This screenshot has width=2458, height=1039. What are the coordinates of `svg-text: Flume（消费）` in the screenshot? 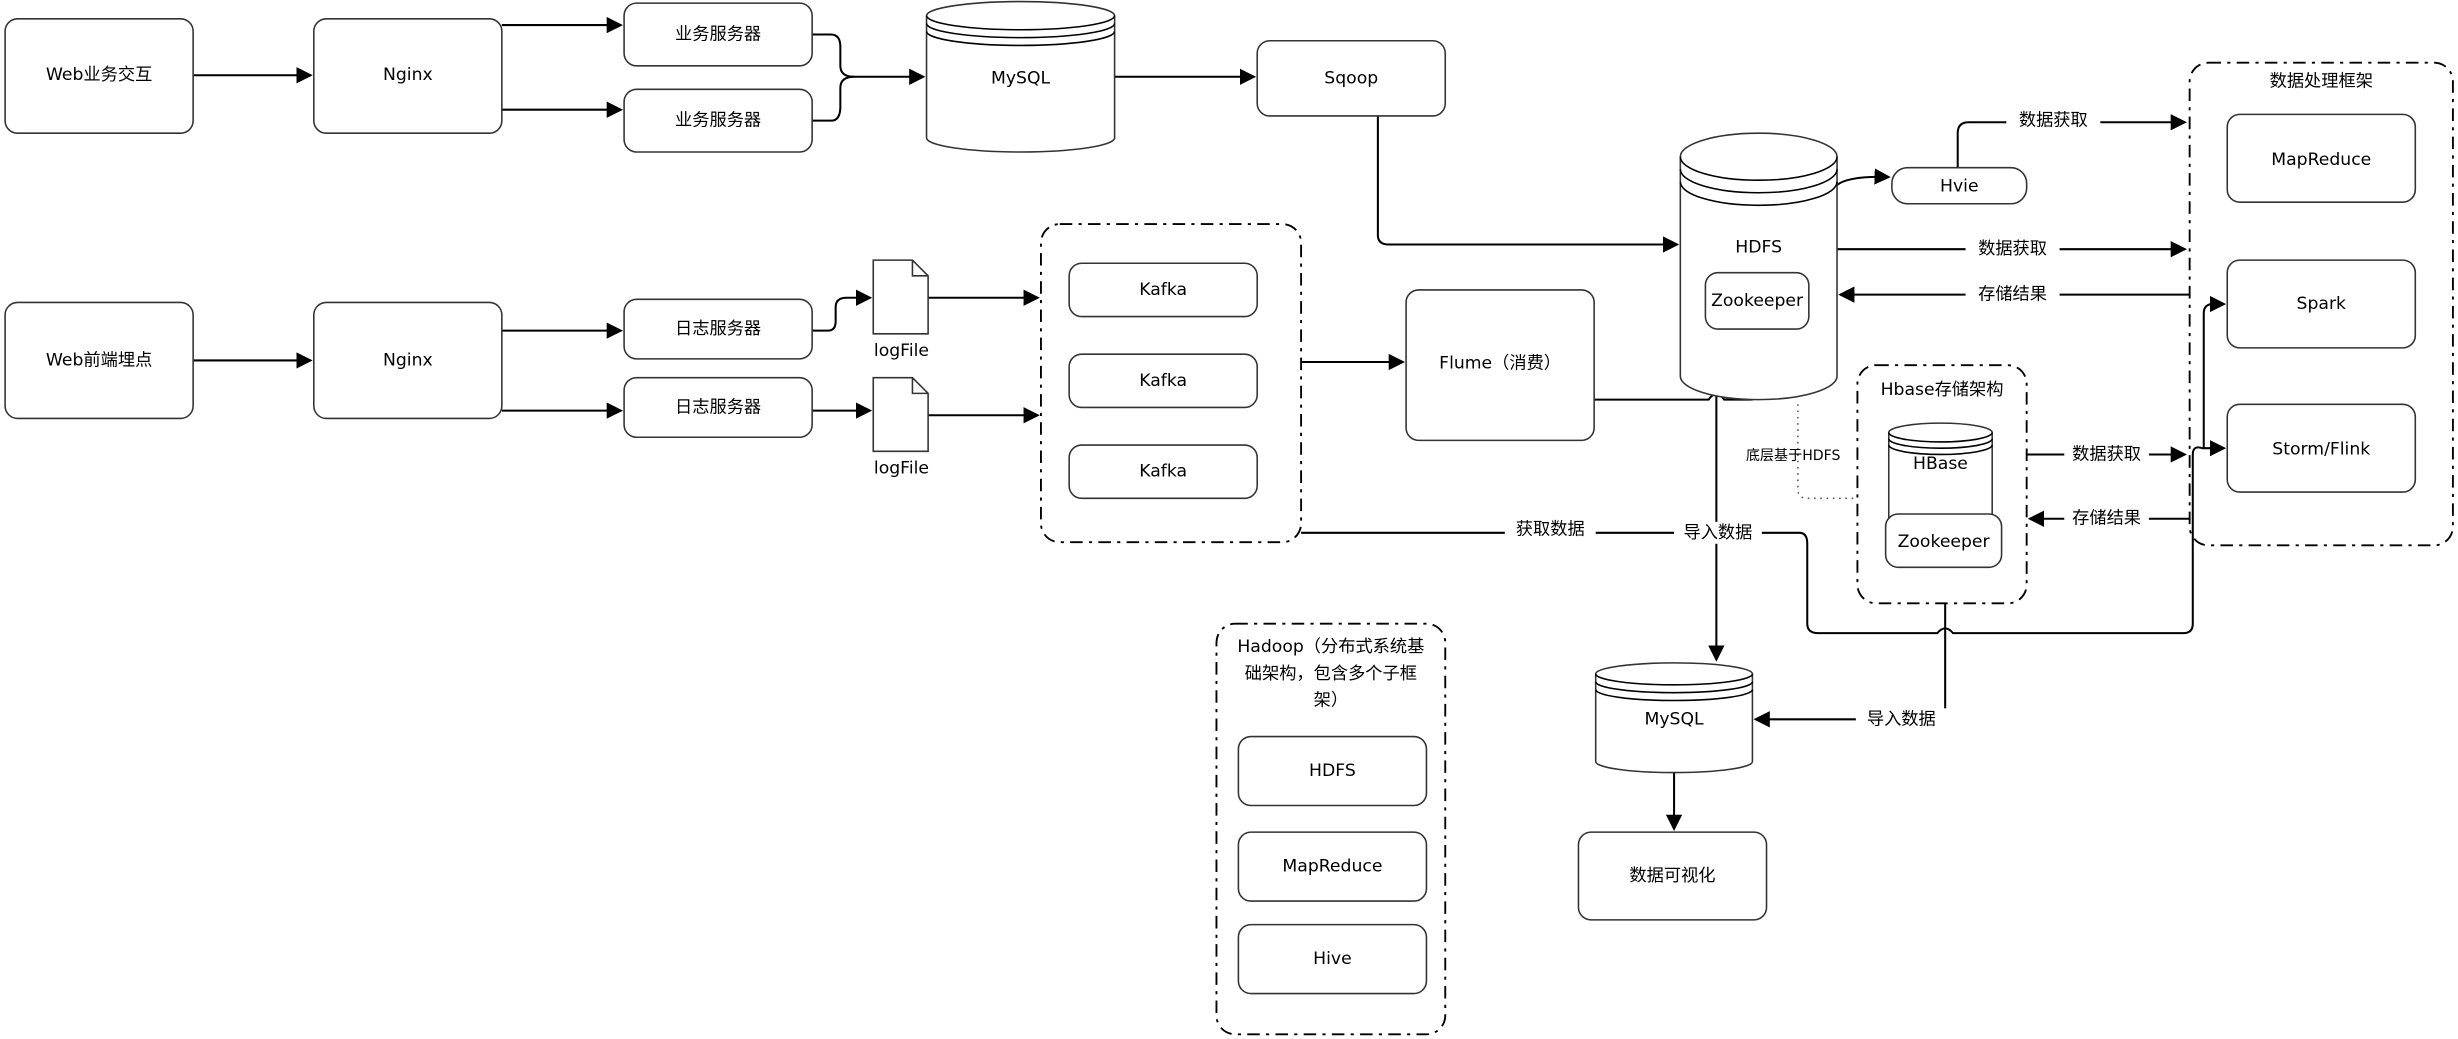 It's located at (1500, 364).